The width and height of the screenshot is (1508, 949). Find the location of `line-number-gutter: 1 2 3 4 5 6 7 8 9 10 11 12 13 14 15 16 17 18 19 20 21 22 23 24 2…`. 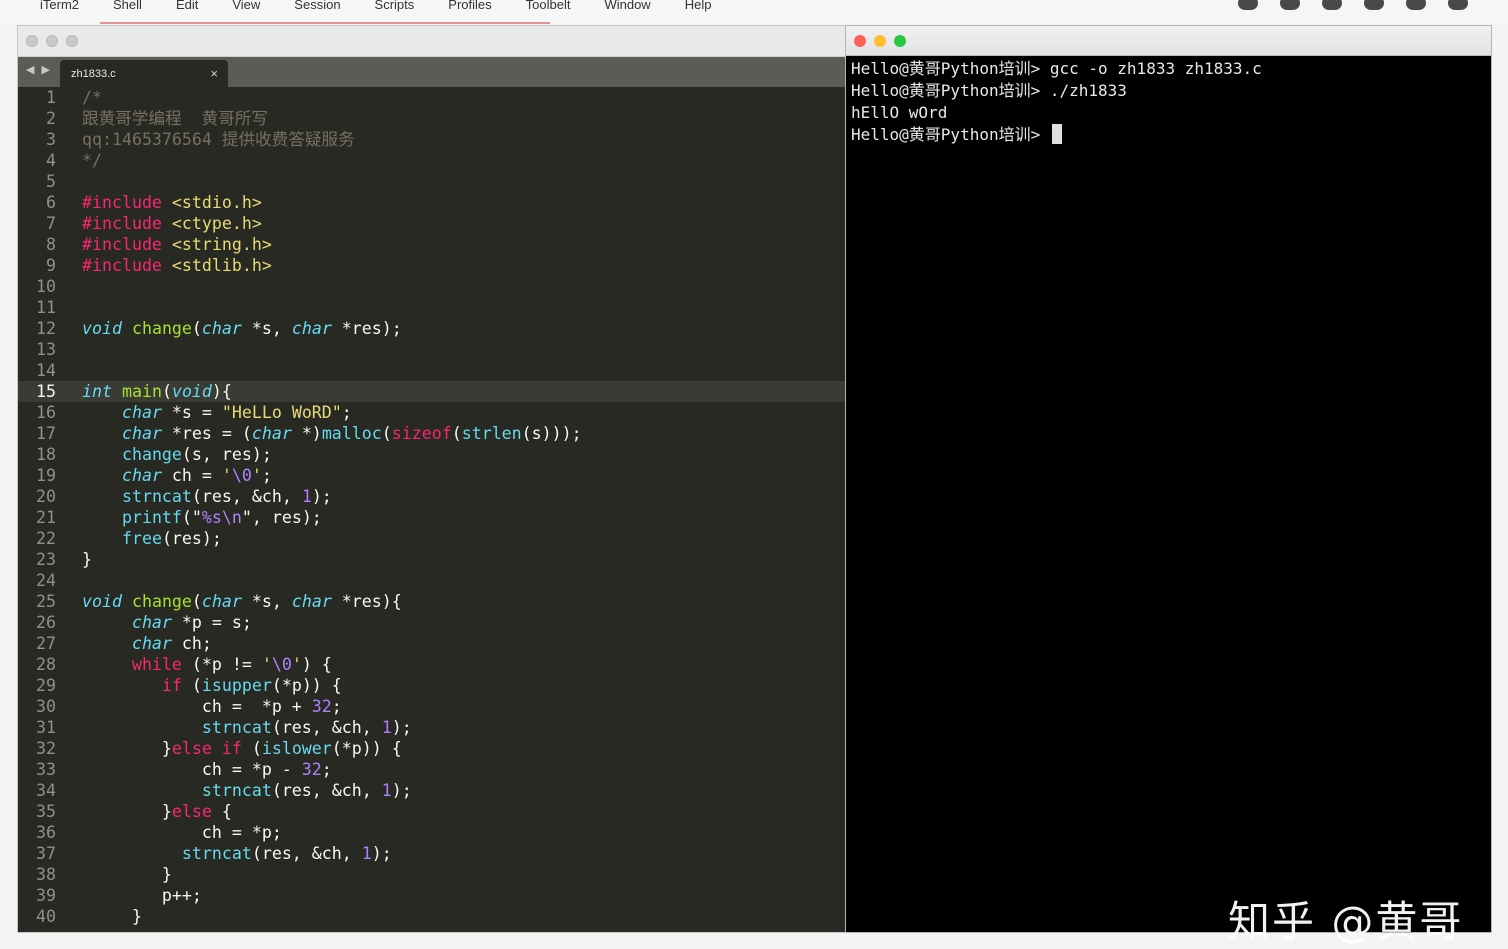

line-number-gutter: 1 2 3 4 5 6 7 8 9 10 11 12 13 14 15 16 17 18 19 20 21 22 23 24 2… is located at coordinates (46, 507).